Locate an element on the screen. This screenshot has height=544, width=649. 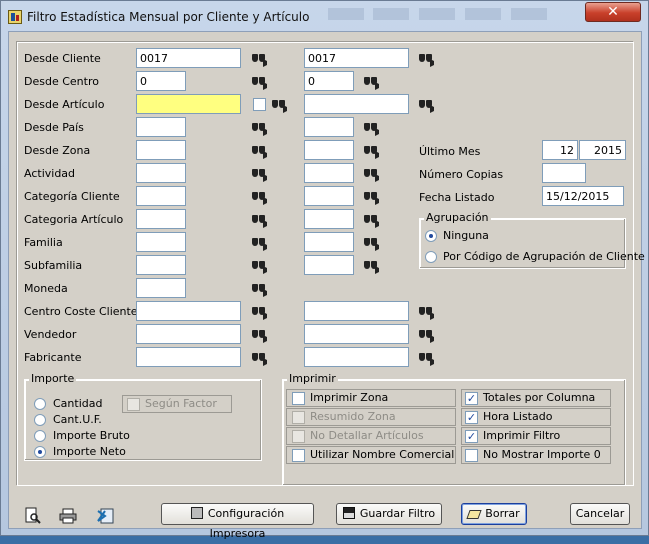
importe-cantidad-radio is located at coordinates (40, 404).